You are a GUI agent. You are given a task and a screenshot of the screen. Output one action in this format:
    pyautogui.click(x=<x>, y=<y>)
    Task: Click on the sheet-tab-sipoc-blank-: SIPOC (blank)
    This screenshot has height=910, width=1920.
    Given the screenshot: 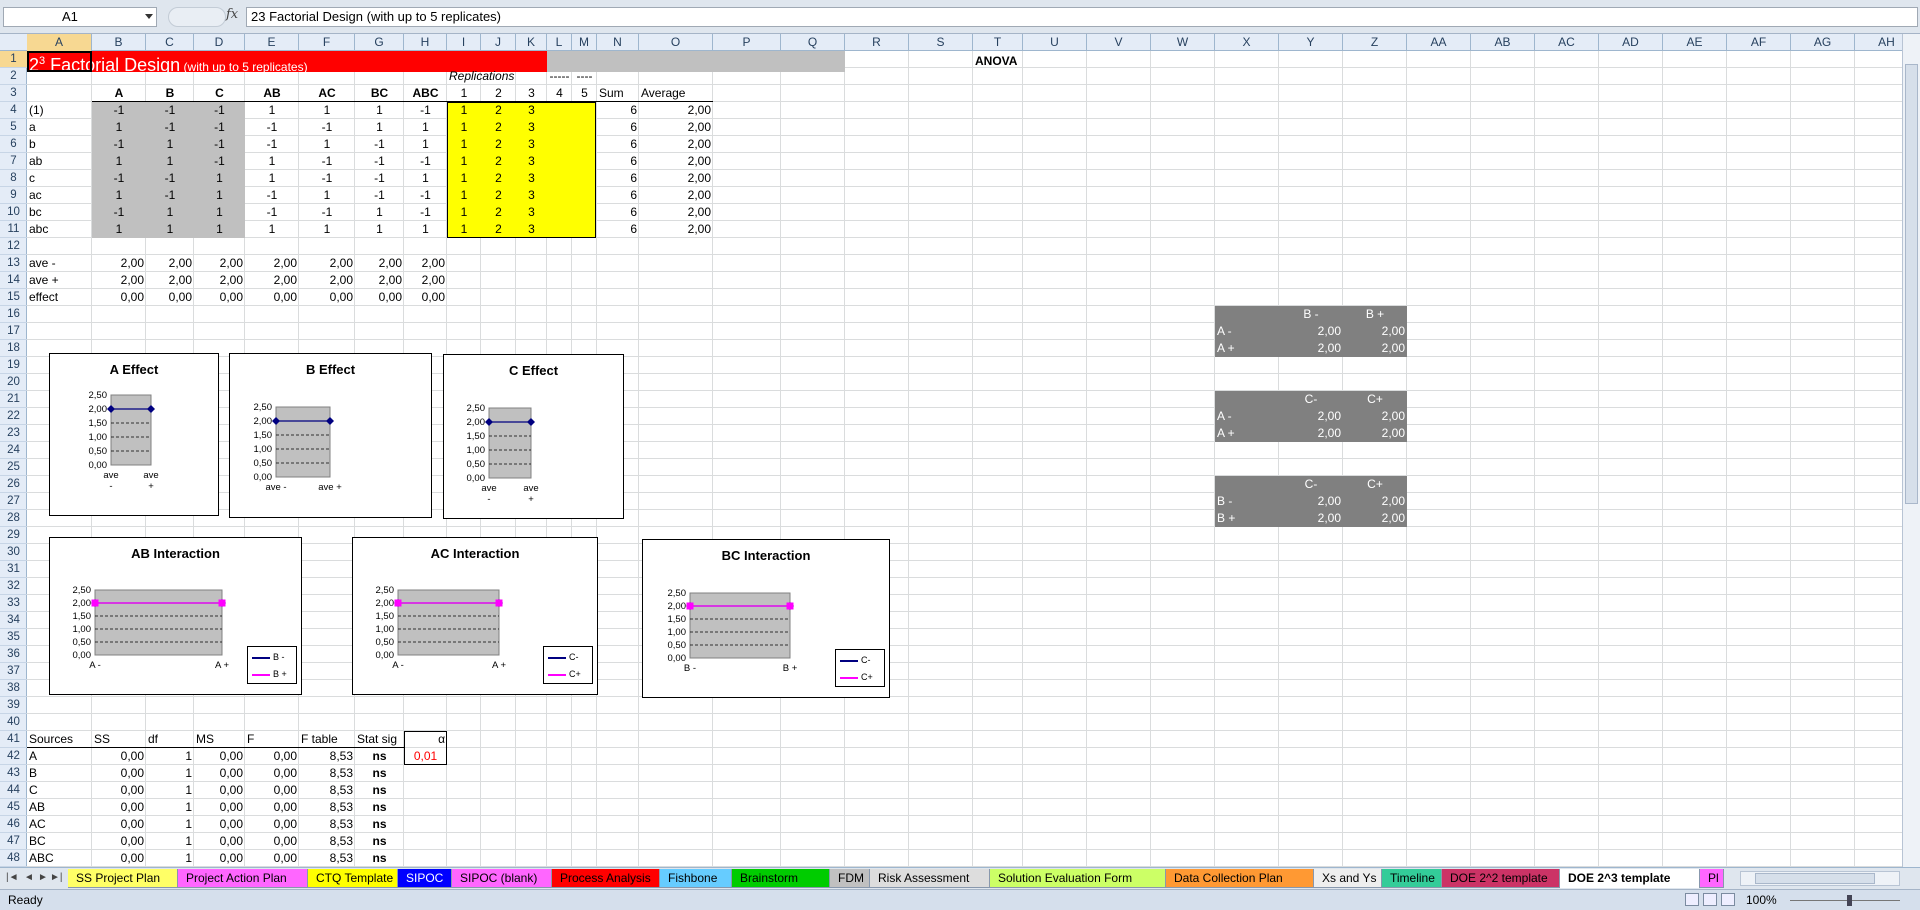 What is the action you would take?
    pyautogui.click(x=502, y=878)
    